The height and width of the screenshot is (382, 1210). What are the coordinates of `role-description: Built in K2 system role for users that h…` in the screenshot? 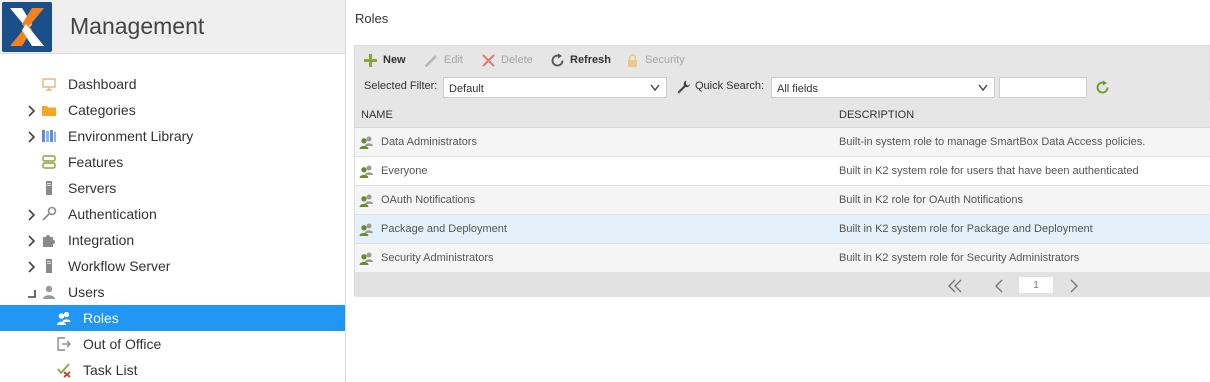 It's located at (989, 171).